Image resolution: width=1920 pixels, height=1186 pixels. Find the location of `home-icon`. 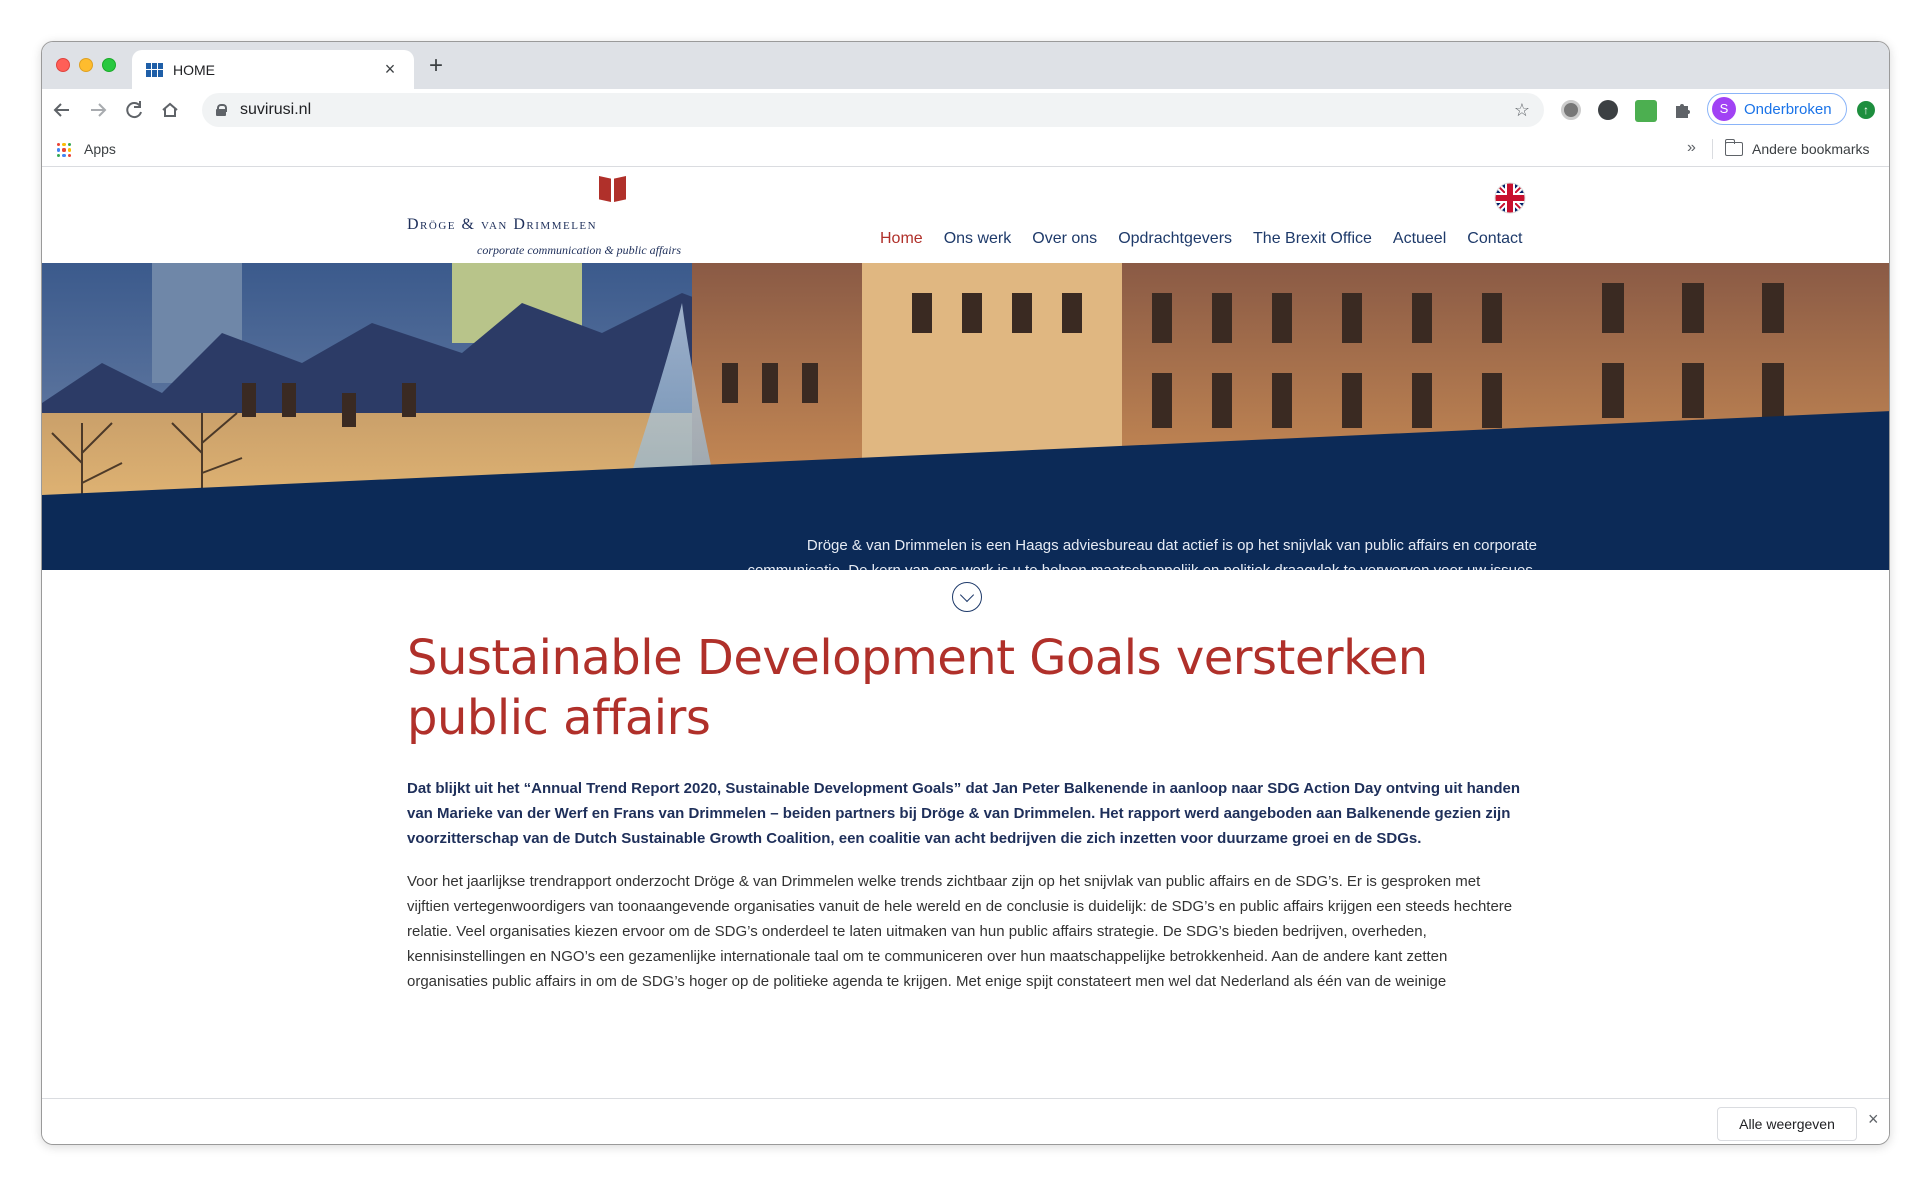

home-icon is located at coordinates (170, 109).